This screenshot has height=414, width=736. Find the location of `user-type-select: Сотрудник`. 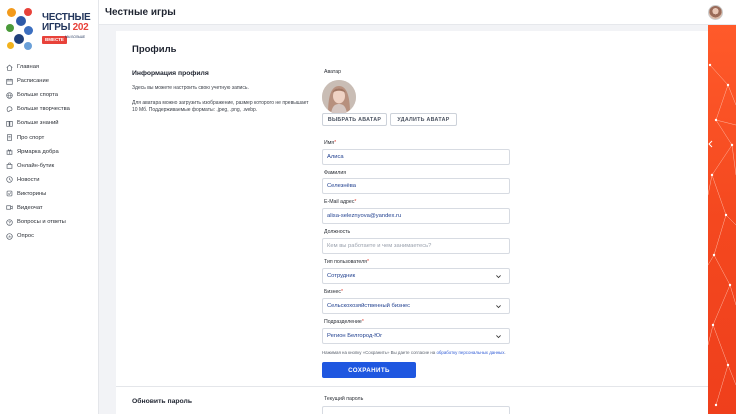

user-type-select: Сотрудник is located at coordinates (416, 276).